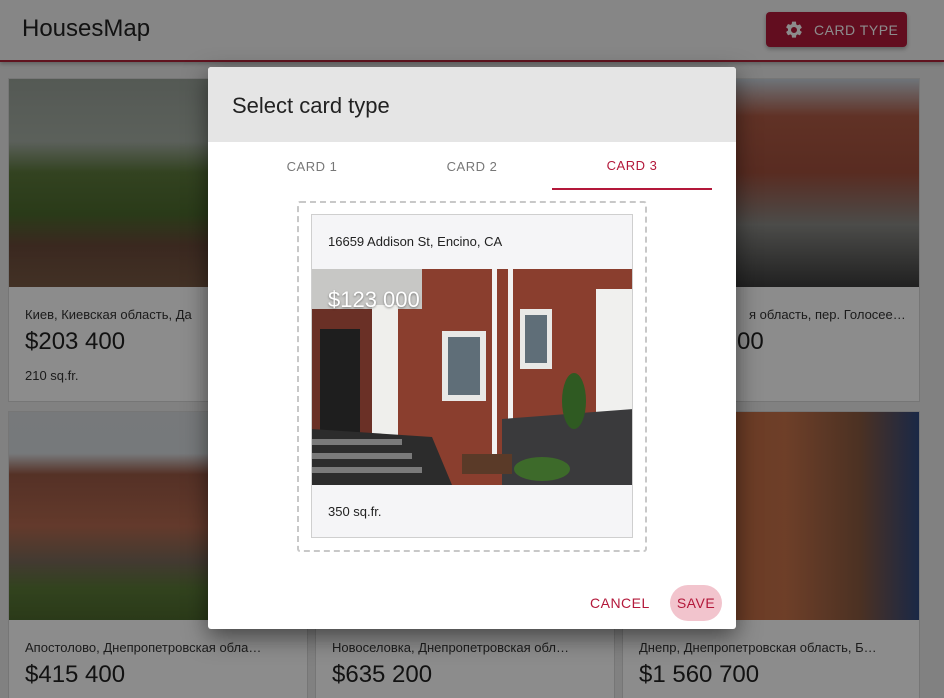  What do you see at coordinates (311, 105) in the screenshot?
I see `dialog-title: Select card type` at bounding box center [311, 105].